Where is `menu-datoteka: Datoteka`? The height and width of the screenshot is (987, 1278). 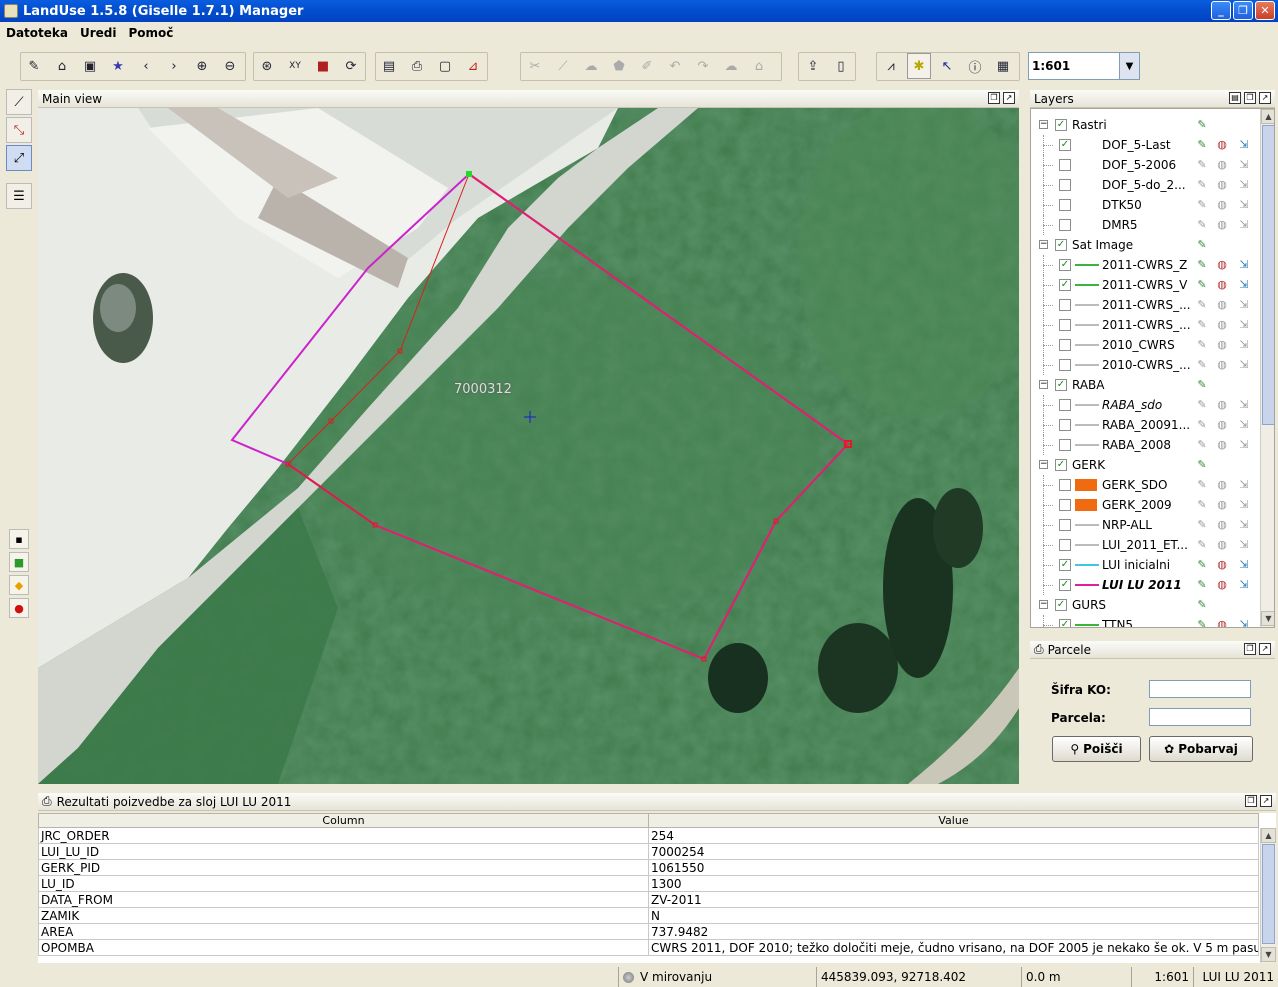 menu-datoteka: Datoteka is located at coordinates (37, 33).